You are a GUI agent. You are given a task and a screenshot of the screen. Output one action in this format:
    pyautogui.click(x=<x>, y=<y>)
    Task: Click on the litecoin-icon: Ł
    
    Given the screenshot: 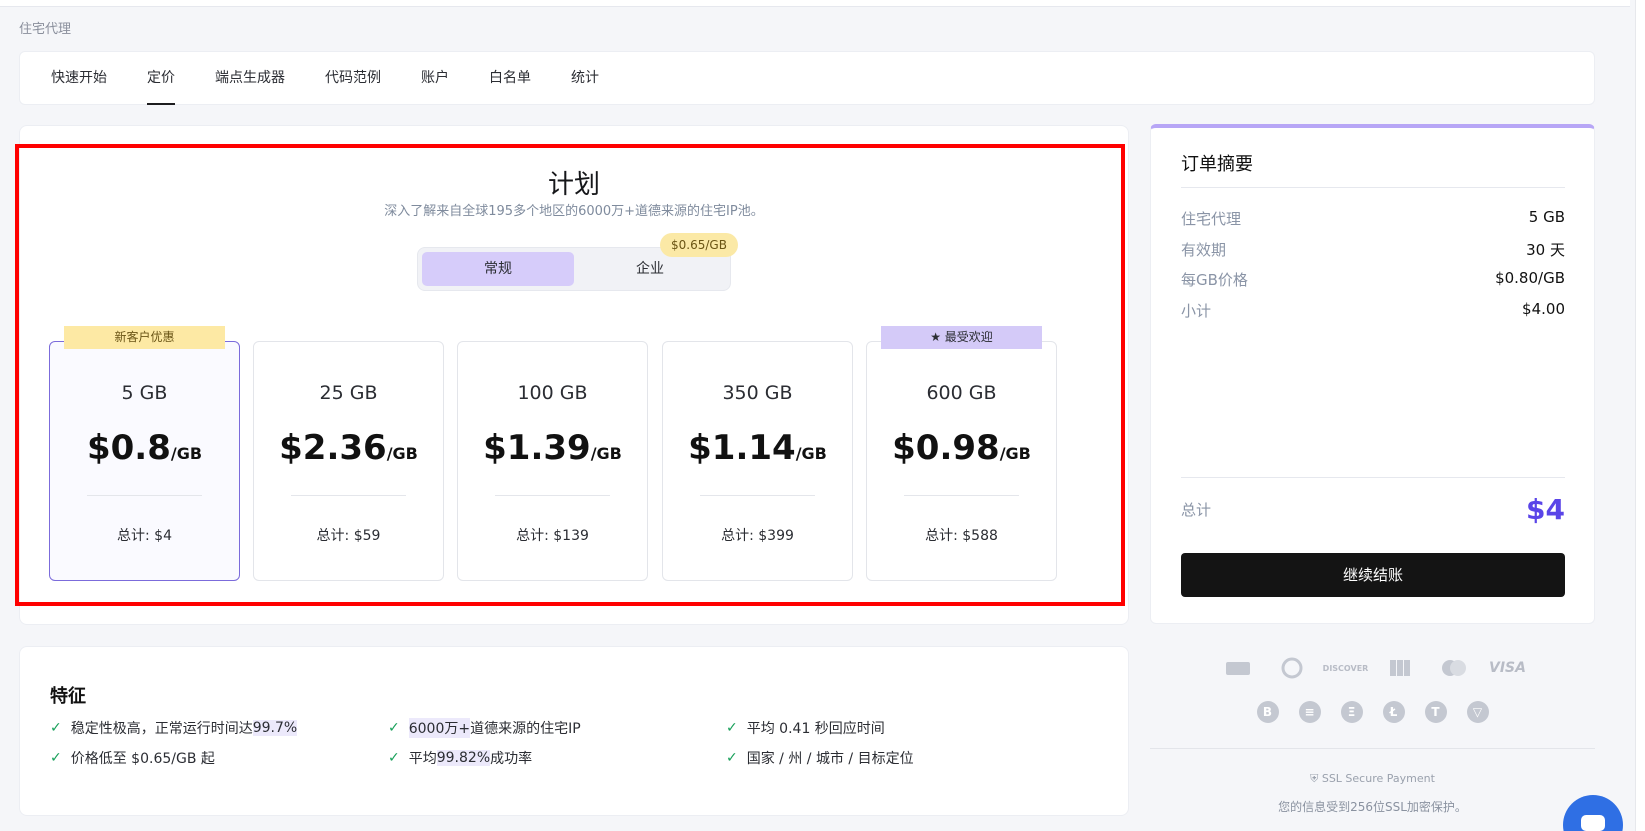 What is the action you would take?
    pyautogui.click(x=1393, y=712)
    